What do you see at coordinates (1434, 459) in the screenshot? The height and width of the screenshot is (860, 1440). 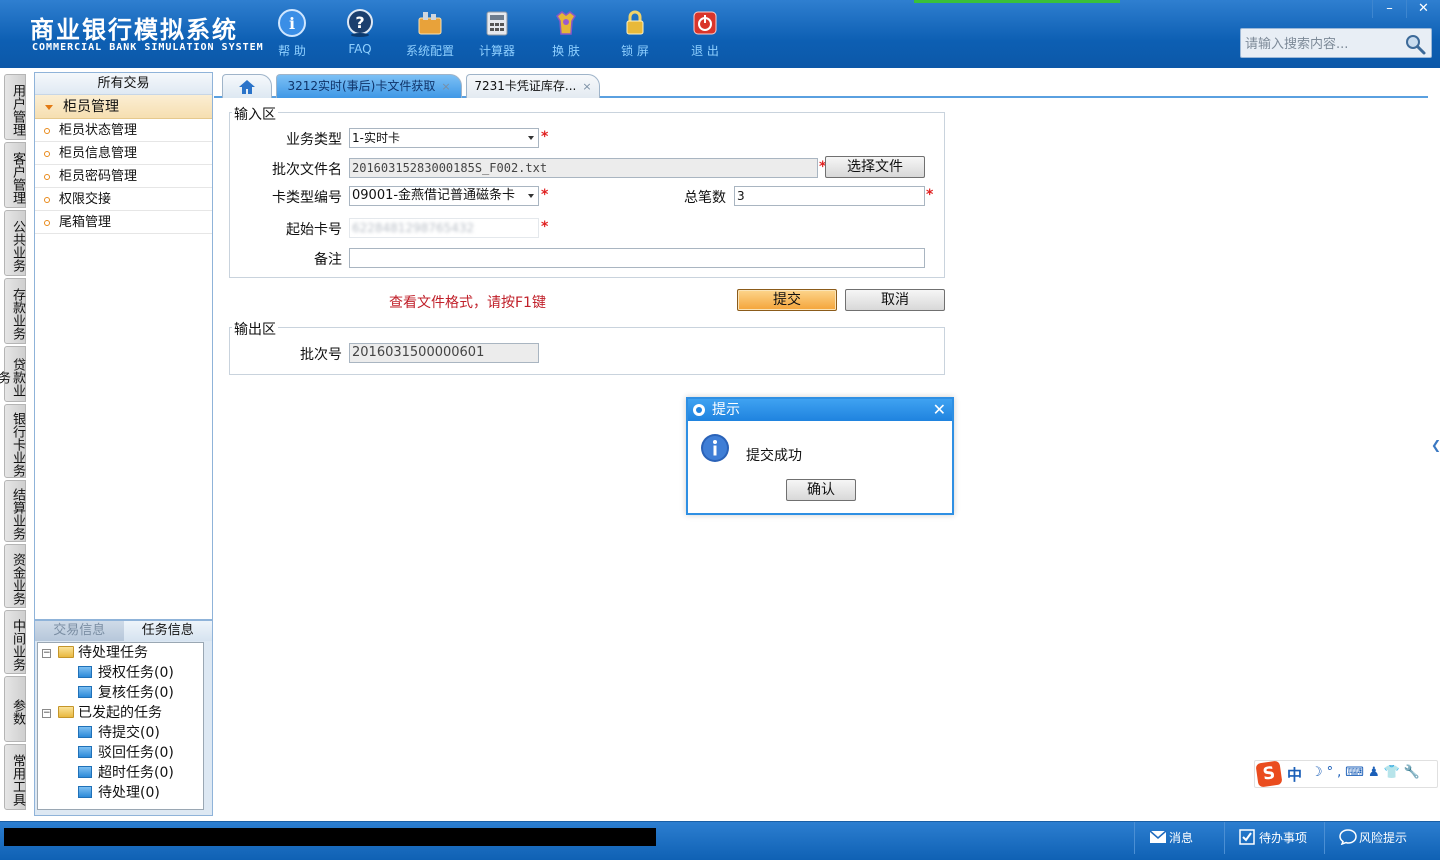 I see `right-edge-collapse: ❮` at bounding box center [1434, 459].